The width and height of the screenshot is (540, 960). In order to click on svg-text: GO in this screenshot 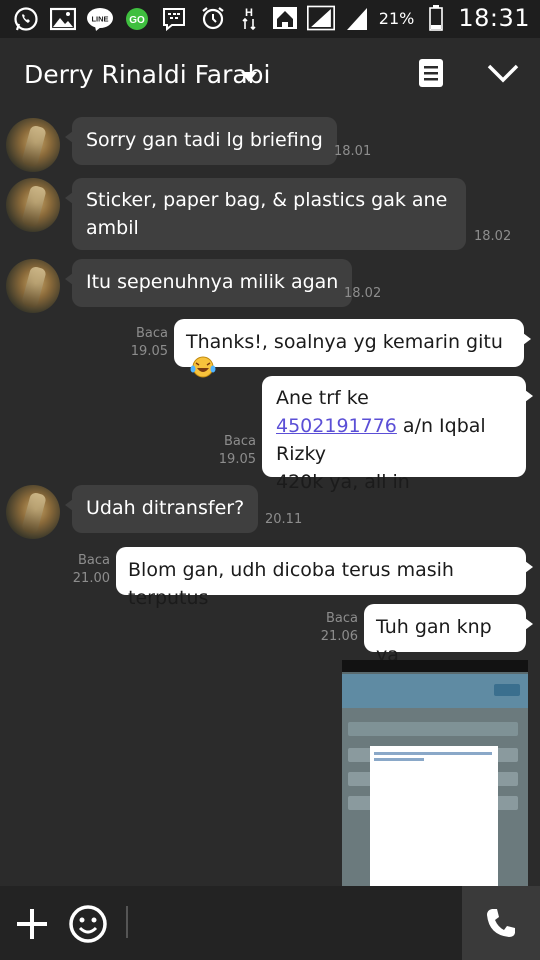, I will do `click(137, 20)`.